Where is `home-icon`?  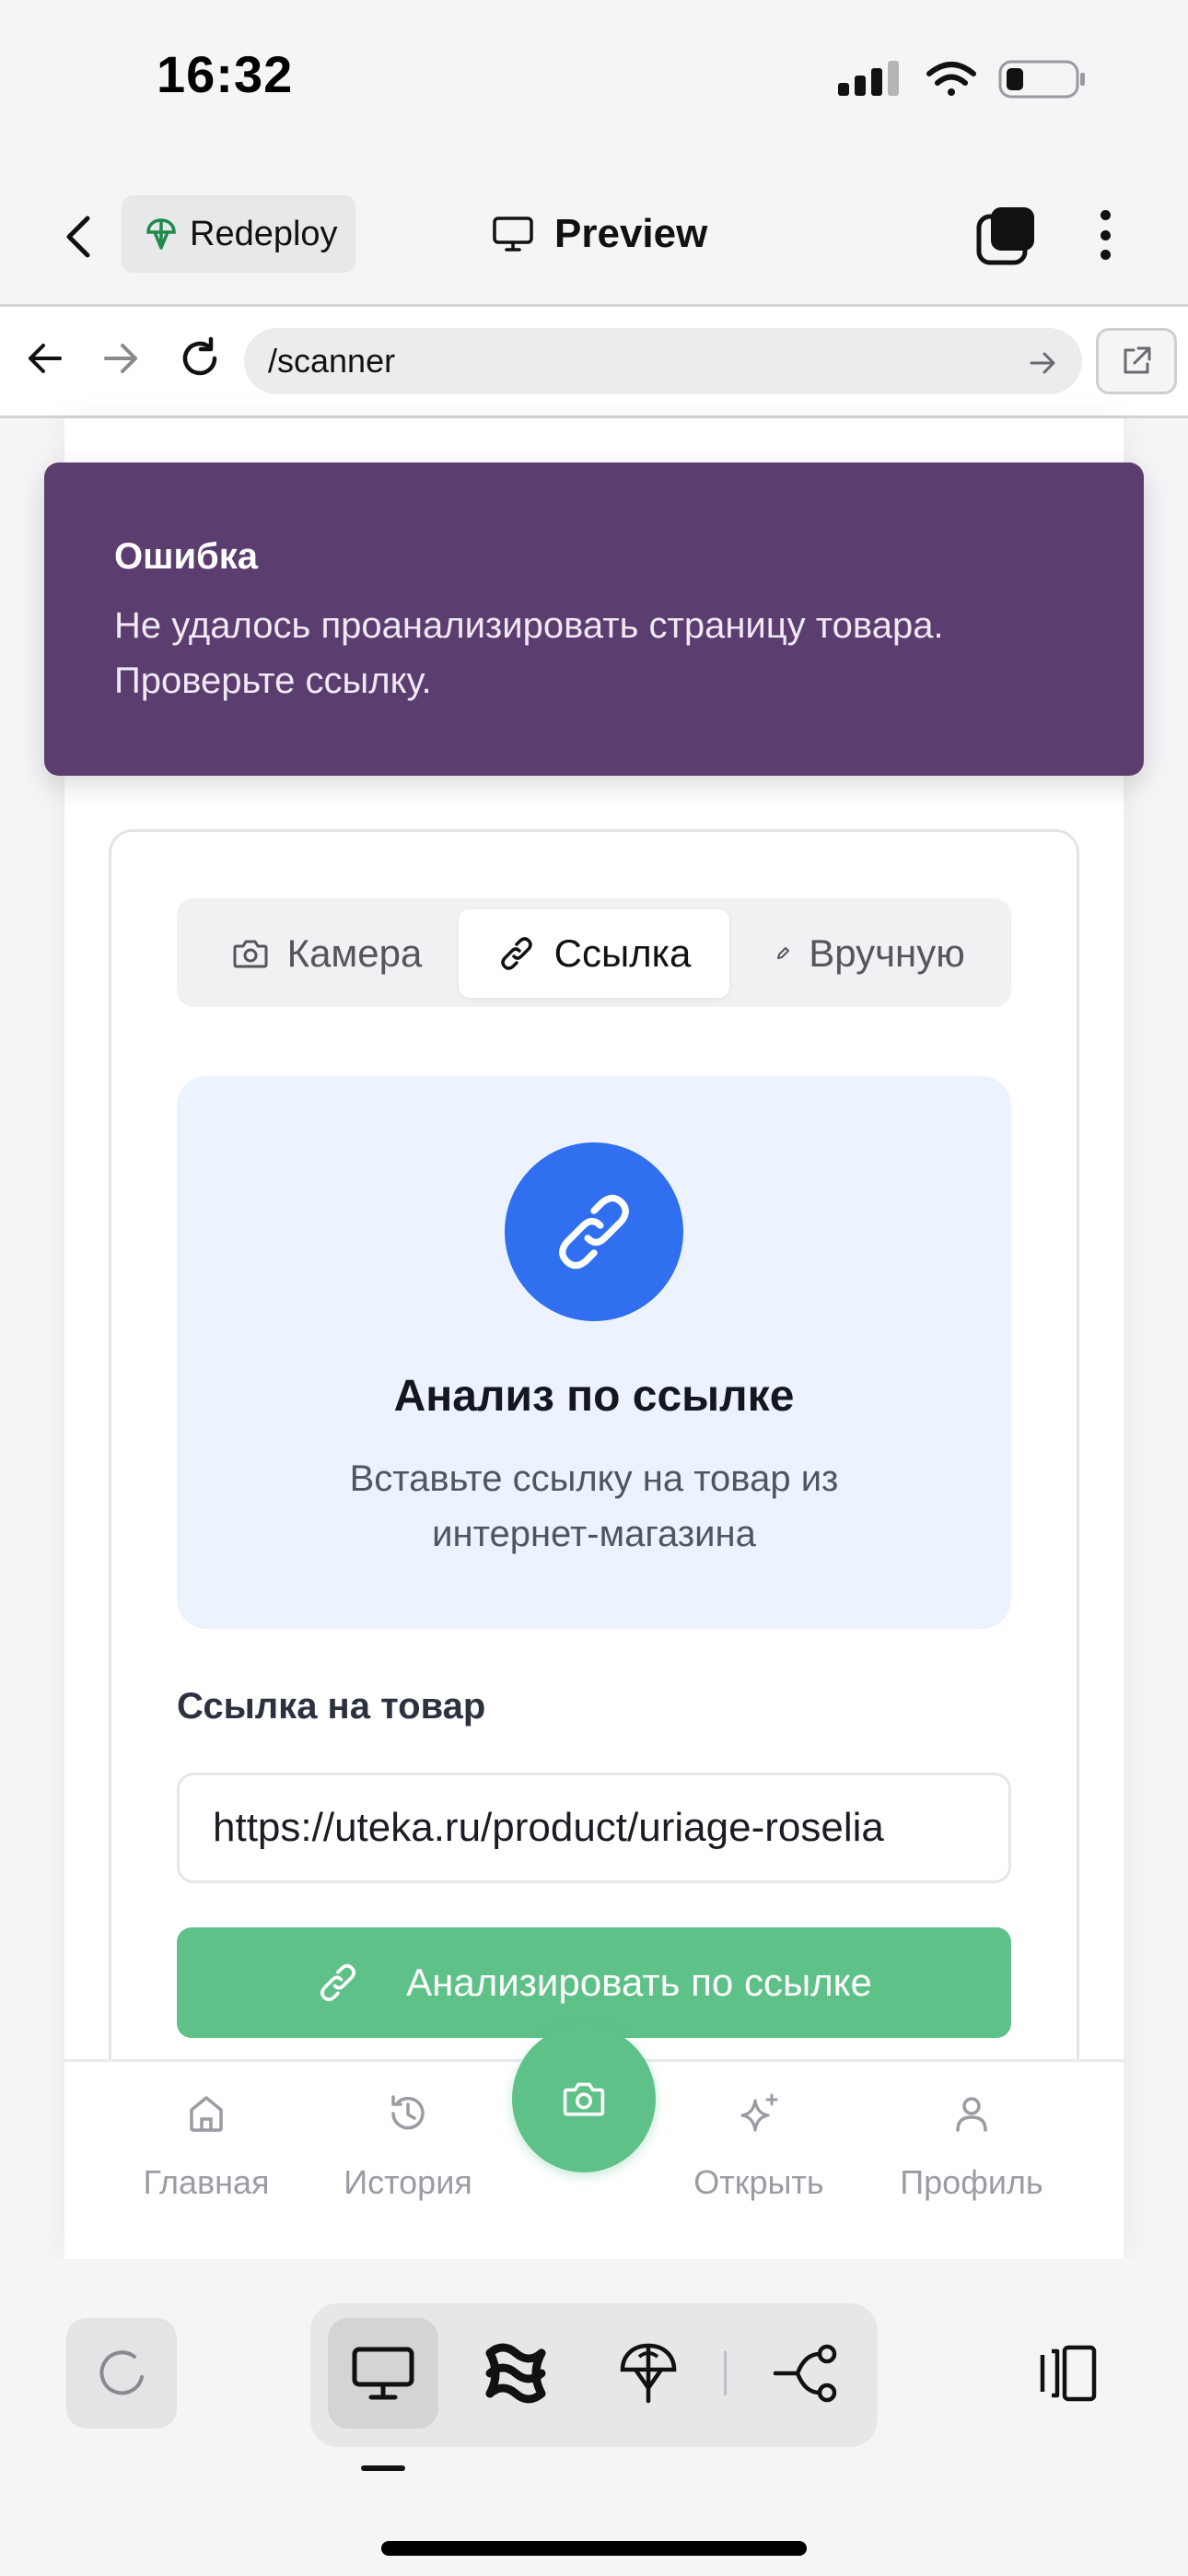
home-icon is located at coordinates (206, 2114).